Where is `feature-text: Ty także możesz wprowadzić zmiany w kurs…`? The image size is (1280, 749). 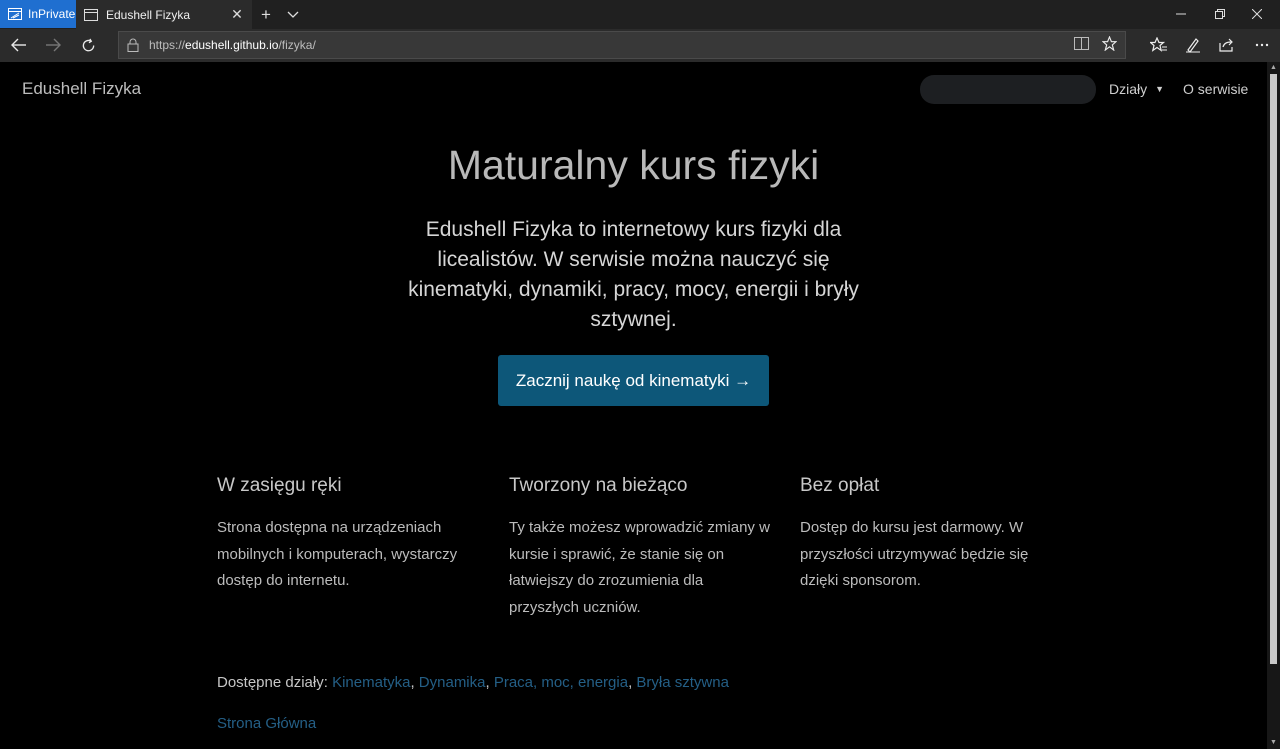 feature-text: Ty także możesz wprowadzić zmiany w kurs… is located at coordinates (639, 567).